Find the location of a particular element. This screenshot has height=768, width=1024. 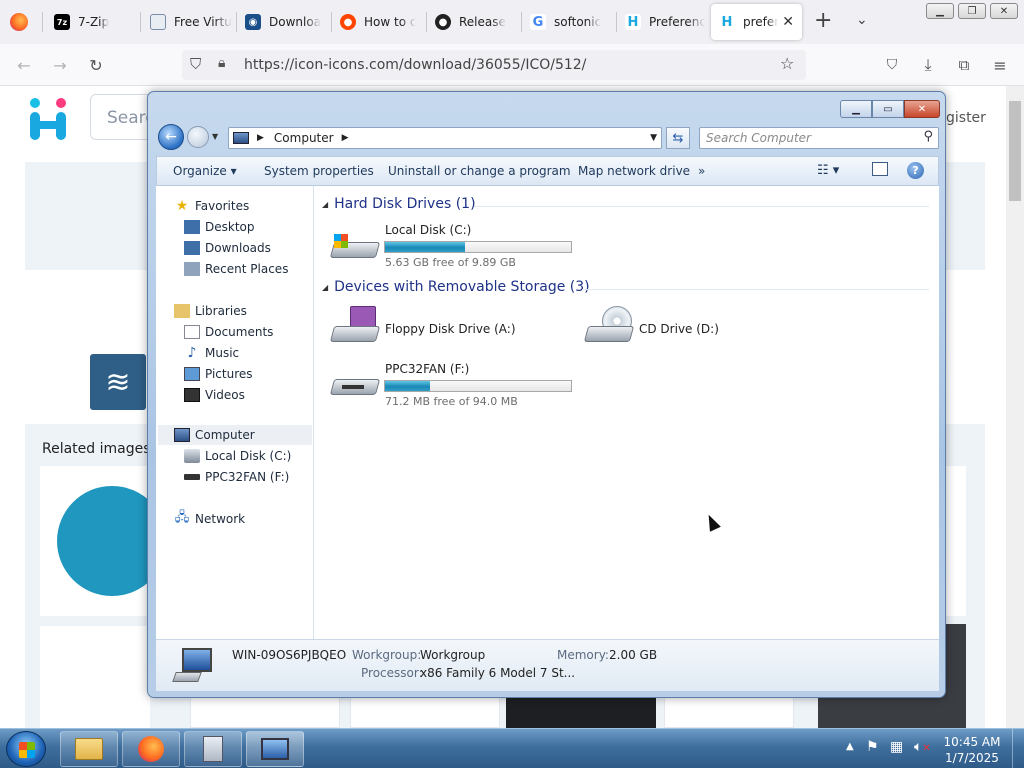

tab-7zip: 7z 7-Zip is located at coordinates (97, 22).